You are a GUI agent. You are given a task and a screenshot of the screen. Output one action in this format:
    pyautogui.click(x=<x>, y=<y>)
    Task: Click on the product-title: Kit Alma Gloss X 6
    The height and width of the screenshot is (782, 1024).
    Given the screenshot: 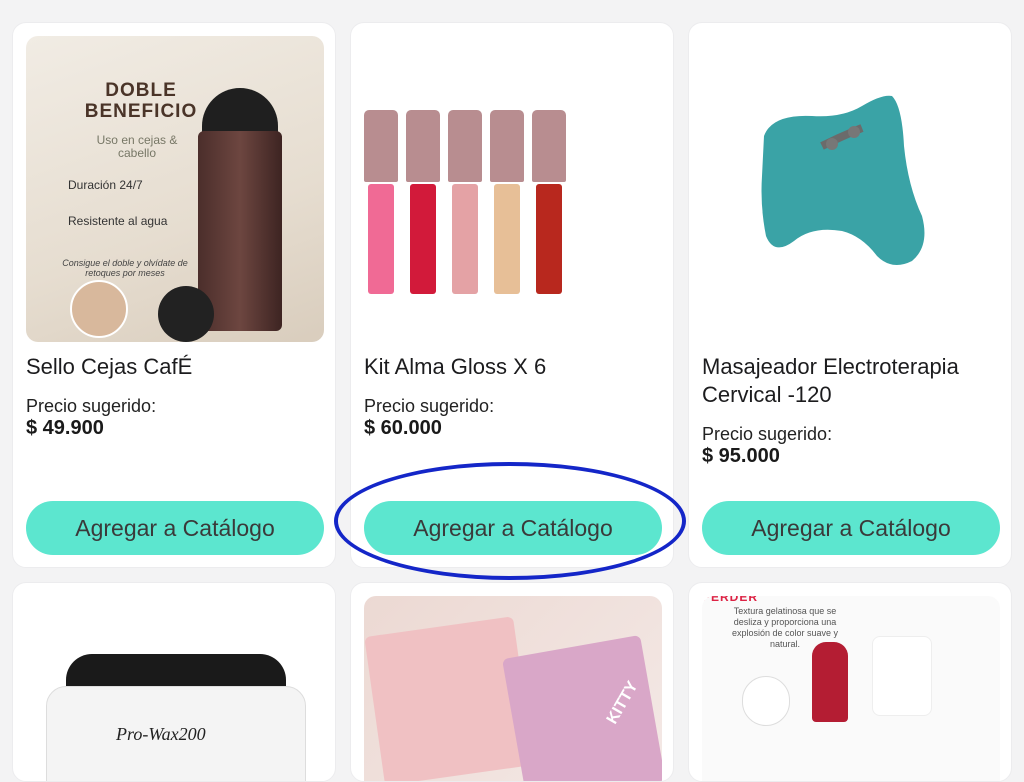 What is the action you would take?
    pyautogui.click(x=514, y=367)
    